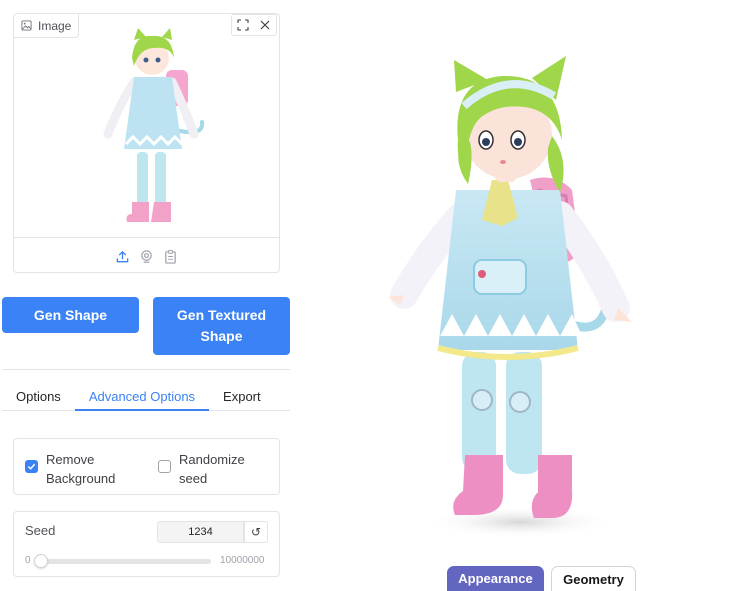 This screenshot has width=730, height=591. What do you see at coordinates (55, 25) in the screenshot?
I see `image-label-text: Image` at bounding box center [55, 25].